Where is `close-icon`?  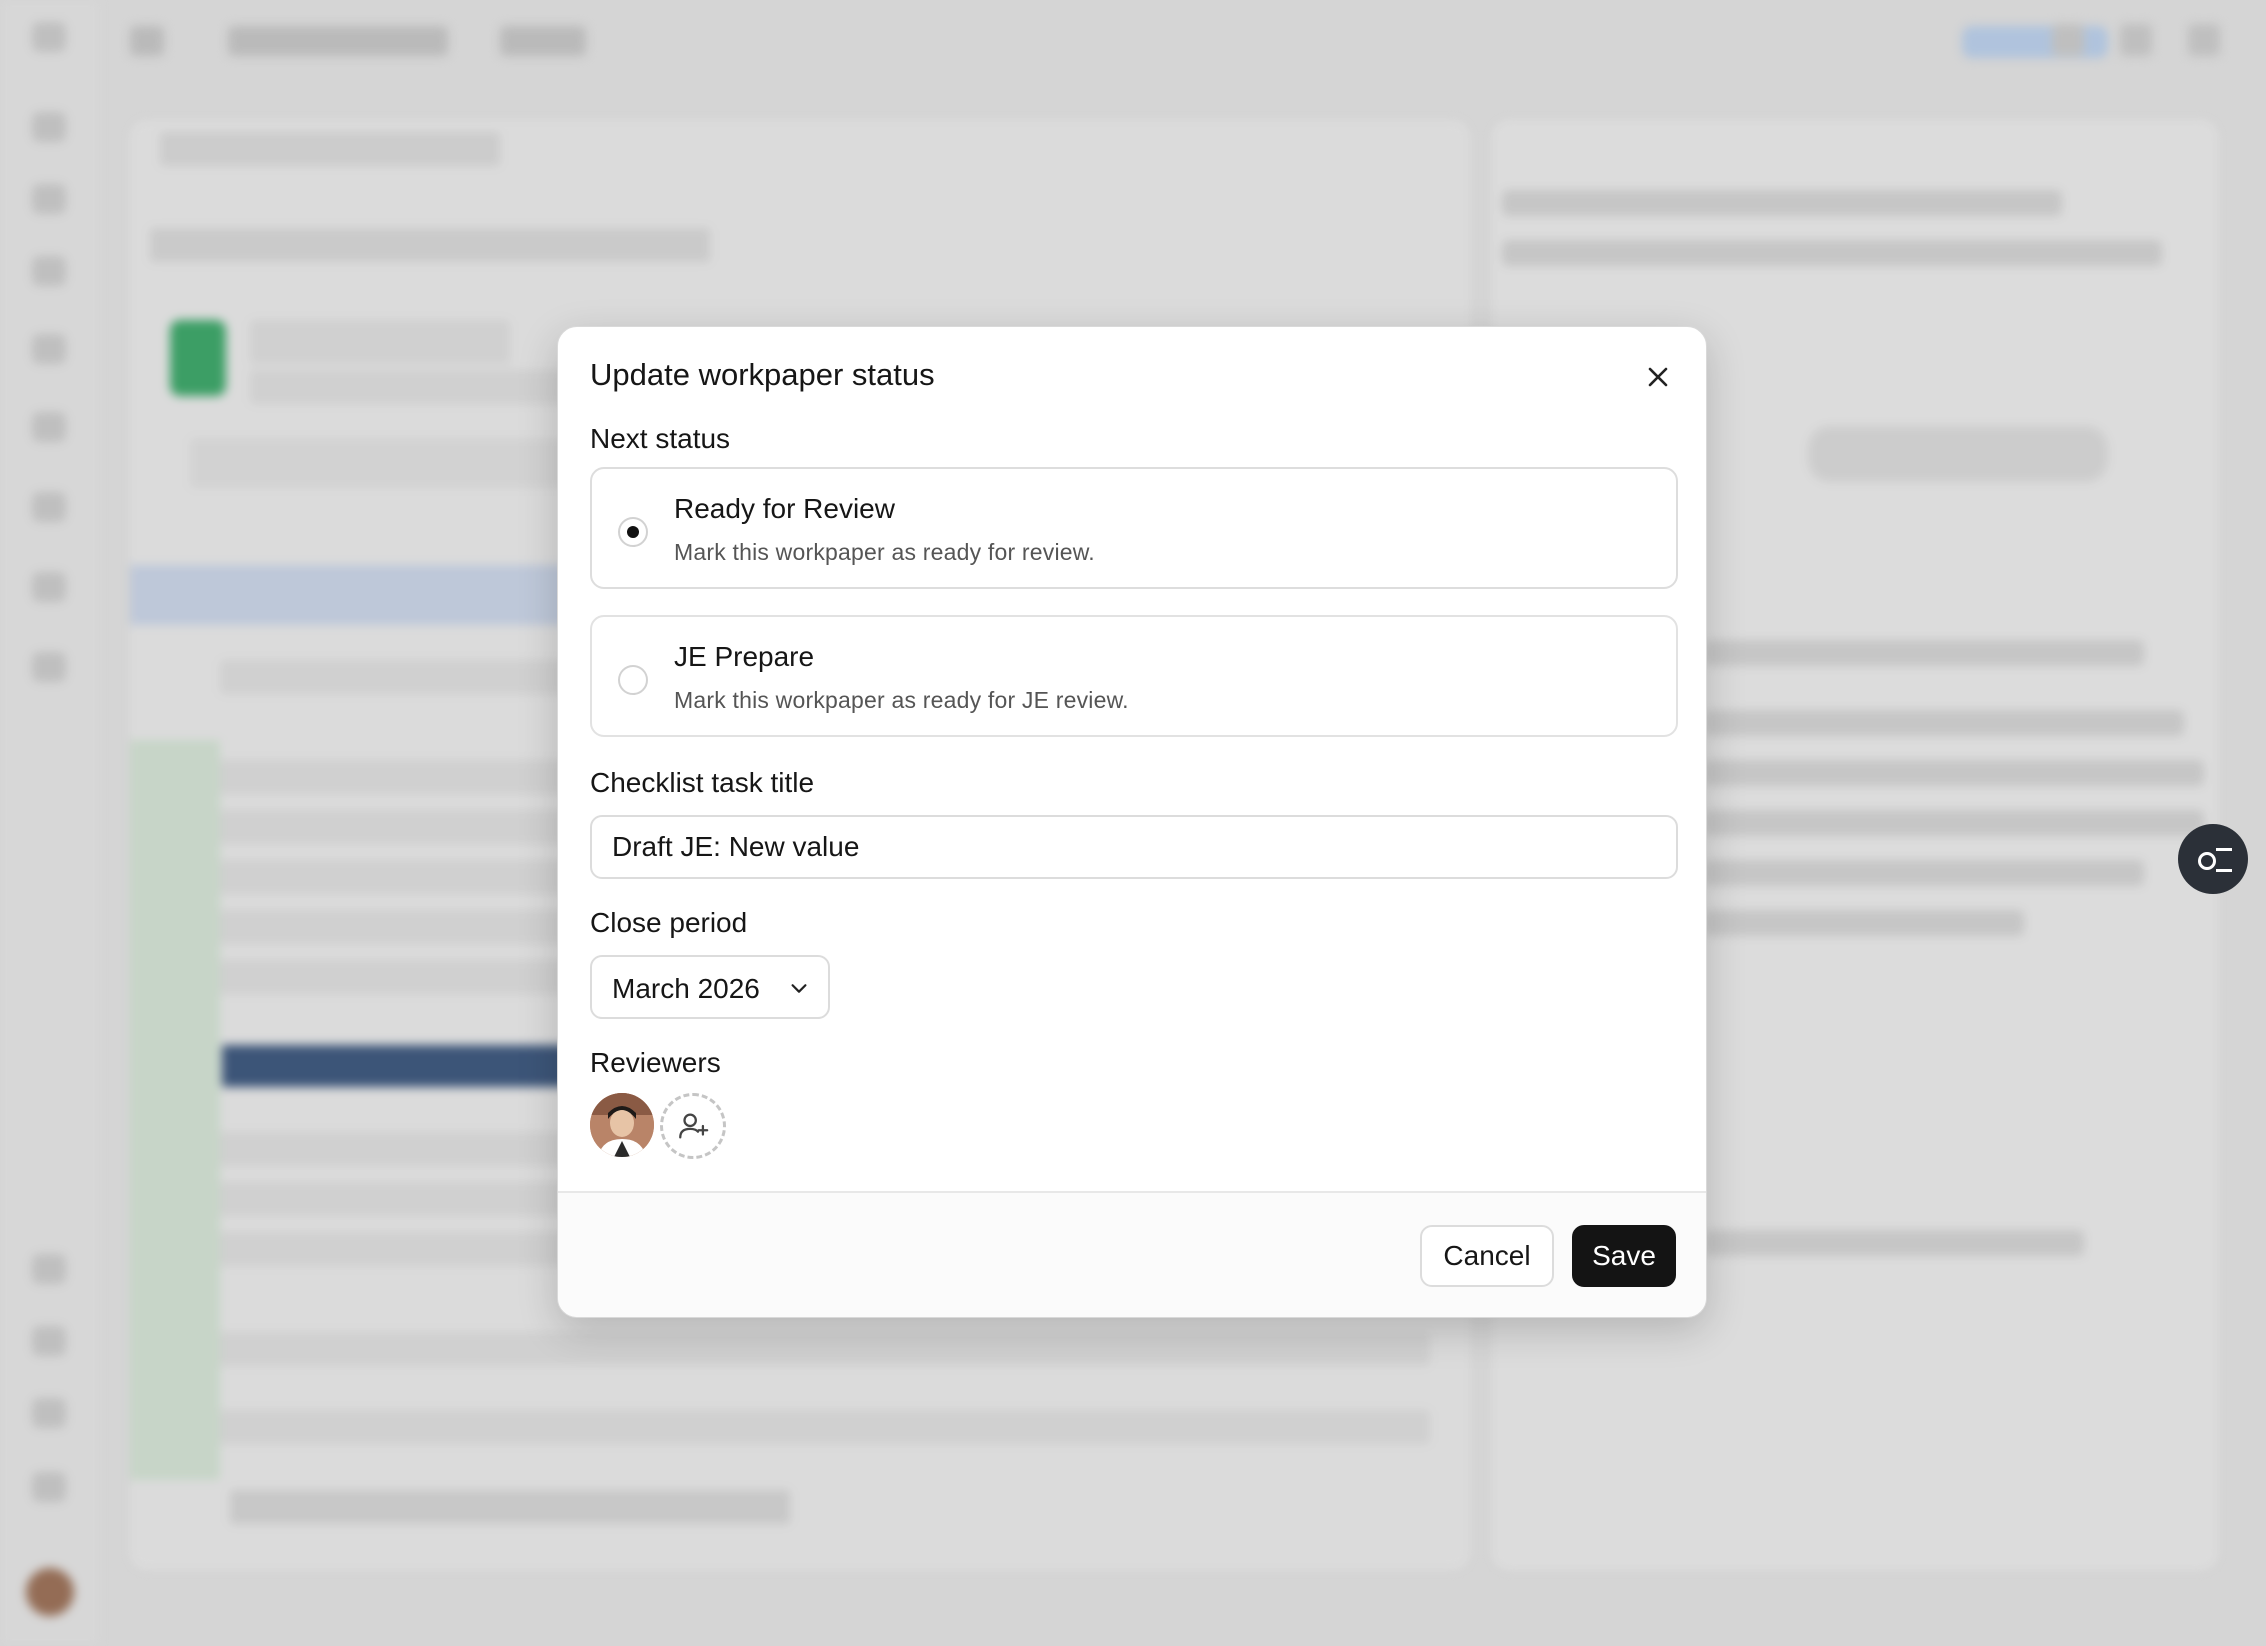
close-icon is located at coordinates (1658, 377).